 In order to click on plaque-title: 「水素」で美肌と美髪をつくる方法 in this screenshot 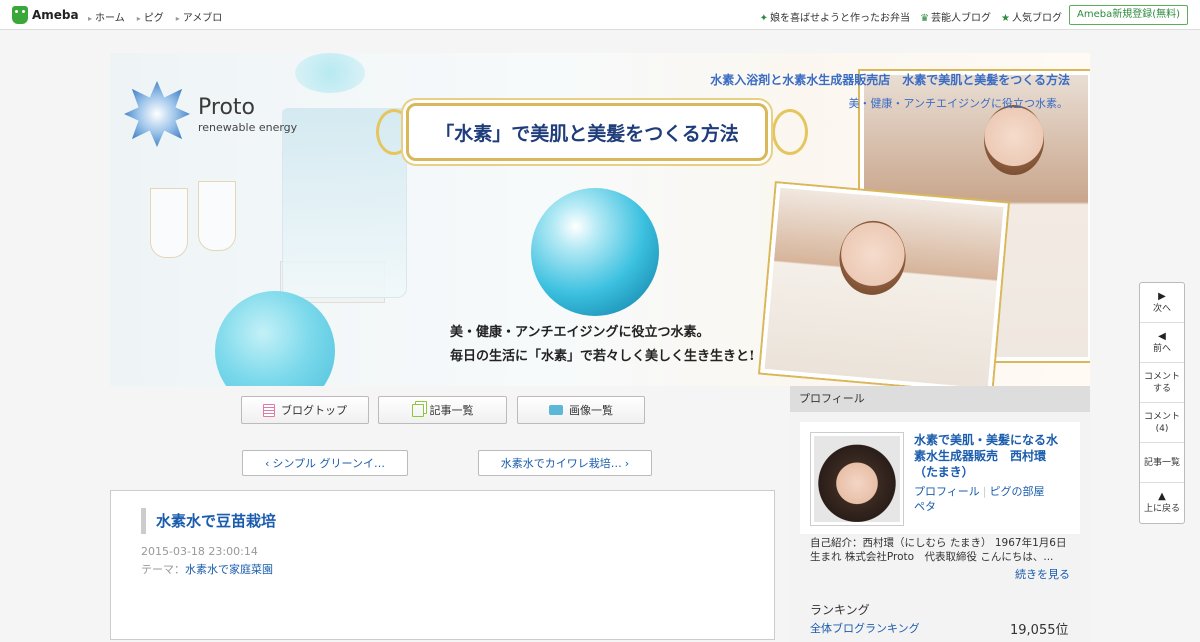, I will do `click(587, 133)`.